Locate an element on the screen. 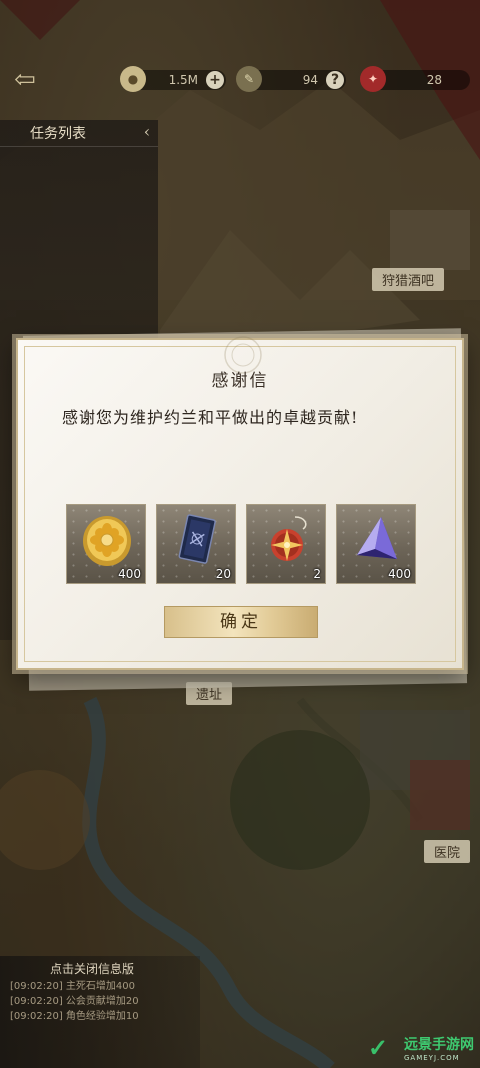  exp-card-icon is located at coordinates (197, 539).